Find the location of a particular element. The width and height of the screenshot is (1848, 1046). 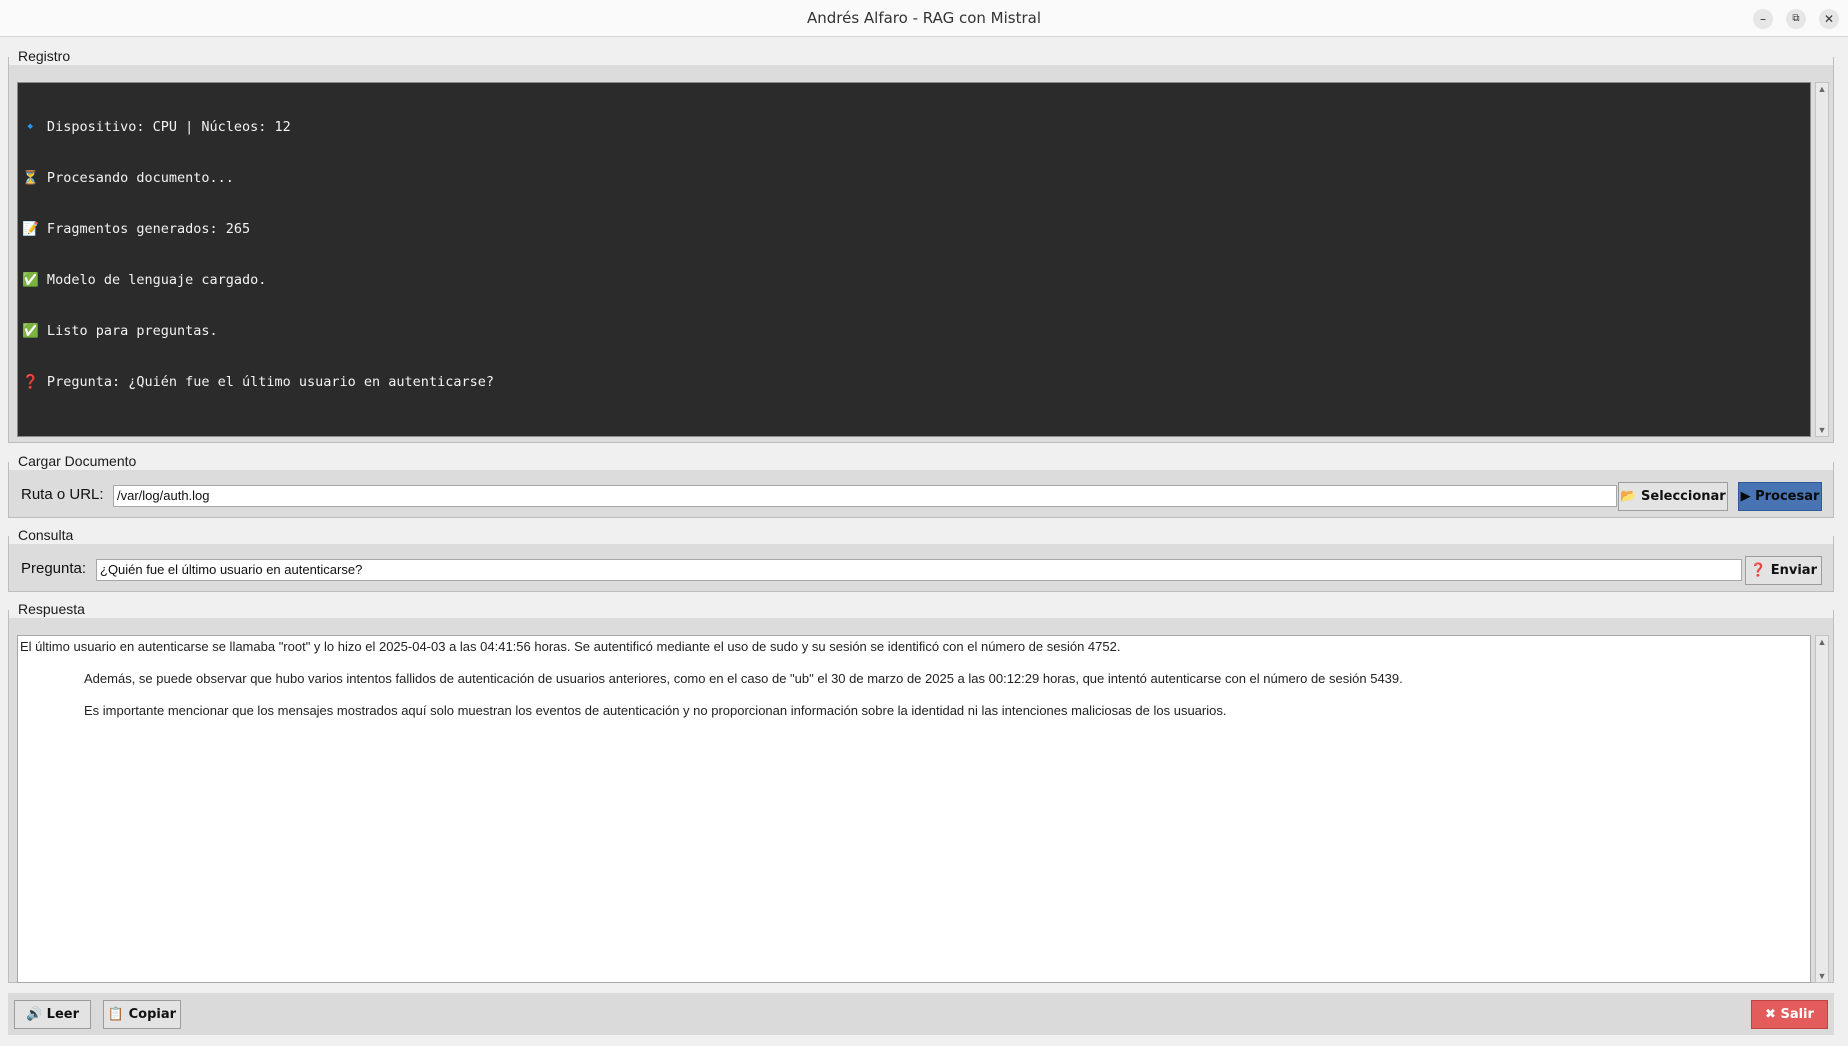

send-button: ❓ Enviar is located at coordinates (1783, 570).